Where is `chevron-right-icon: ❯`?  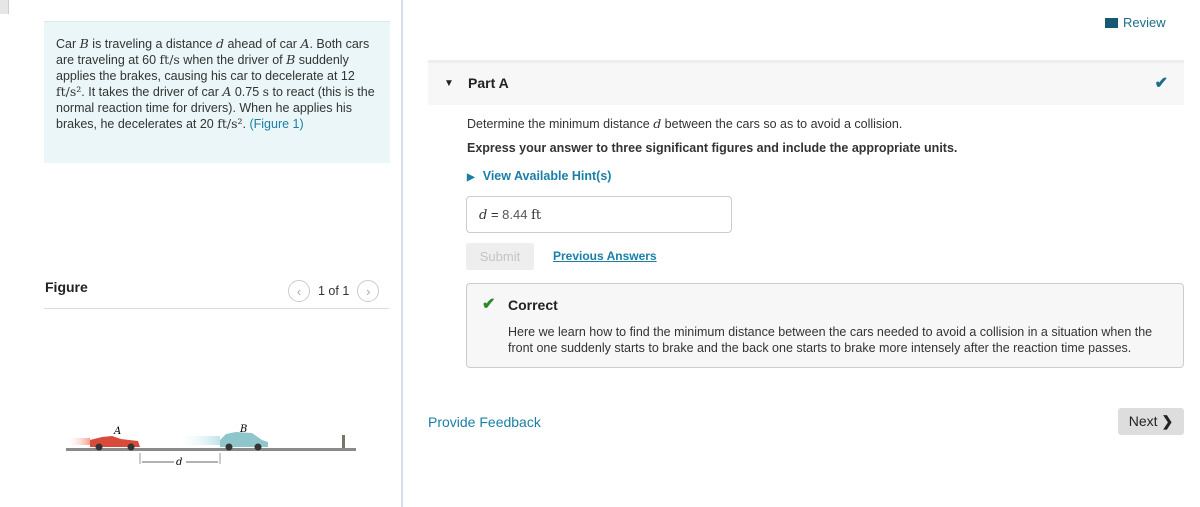 chevron-right-icon: ❯ is located at coordinates (1167, 421).